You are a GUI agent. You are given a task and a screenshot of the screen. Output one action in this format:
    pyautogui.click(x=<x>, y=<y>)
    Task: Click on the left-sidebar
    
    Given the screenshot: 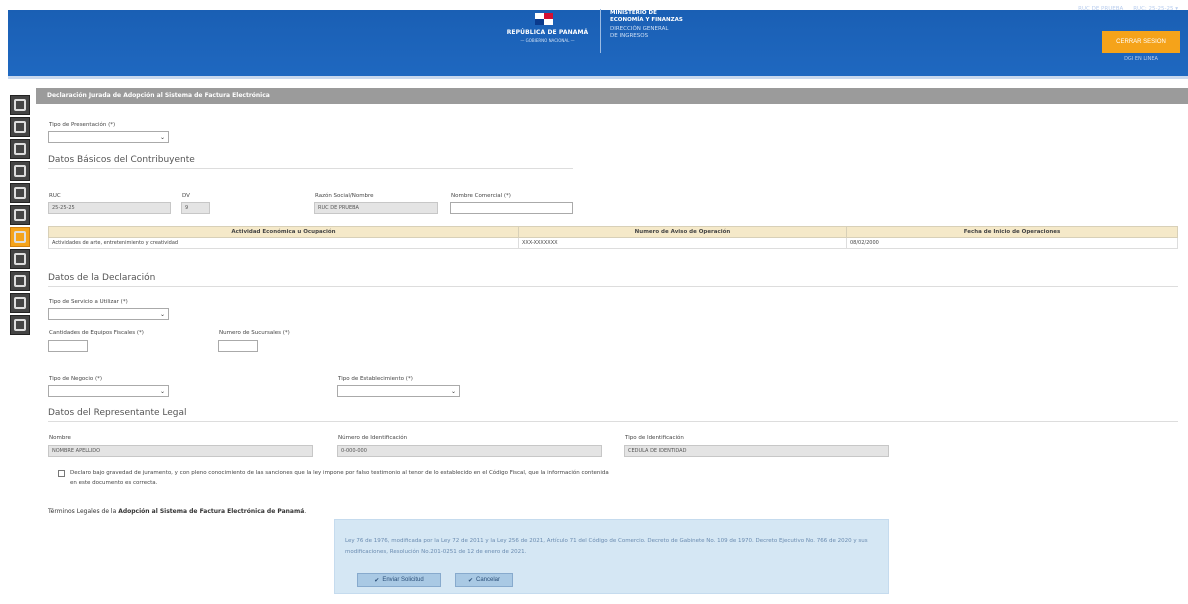 What is the action you would take?
    pyautogui.click(x=20, y=216)
    